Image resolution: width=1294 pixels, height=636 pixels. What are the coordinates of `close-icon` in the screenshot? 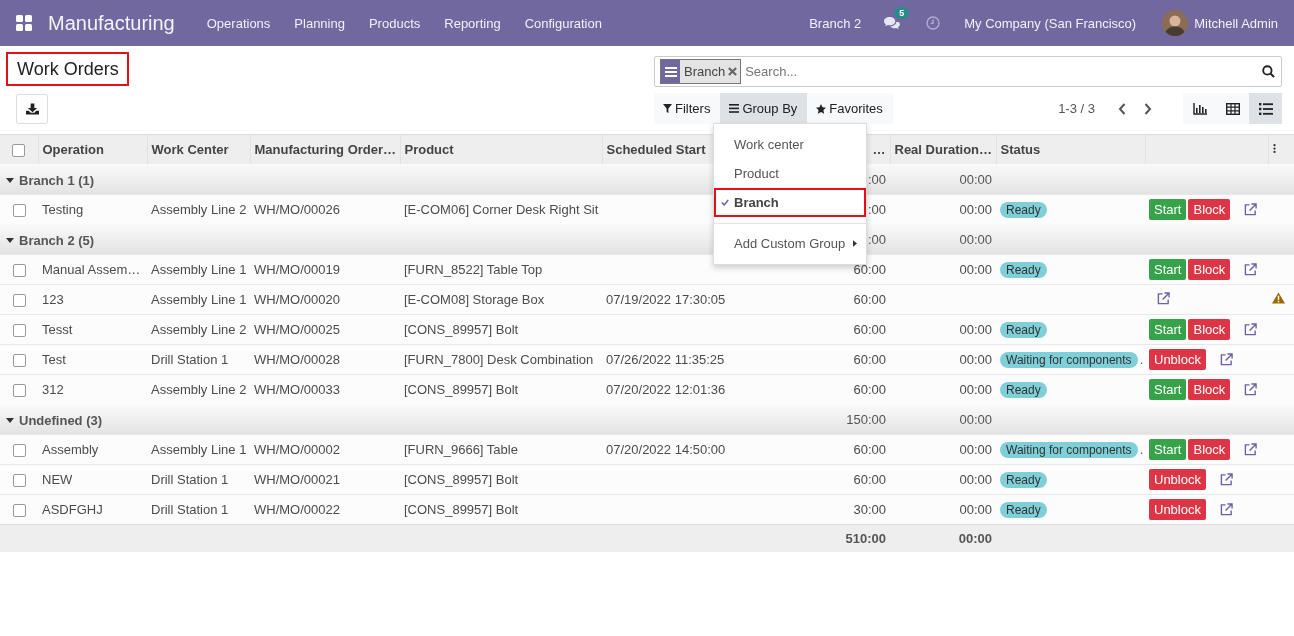 It's located at (733, 71).